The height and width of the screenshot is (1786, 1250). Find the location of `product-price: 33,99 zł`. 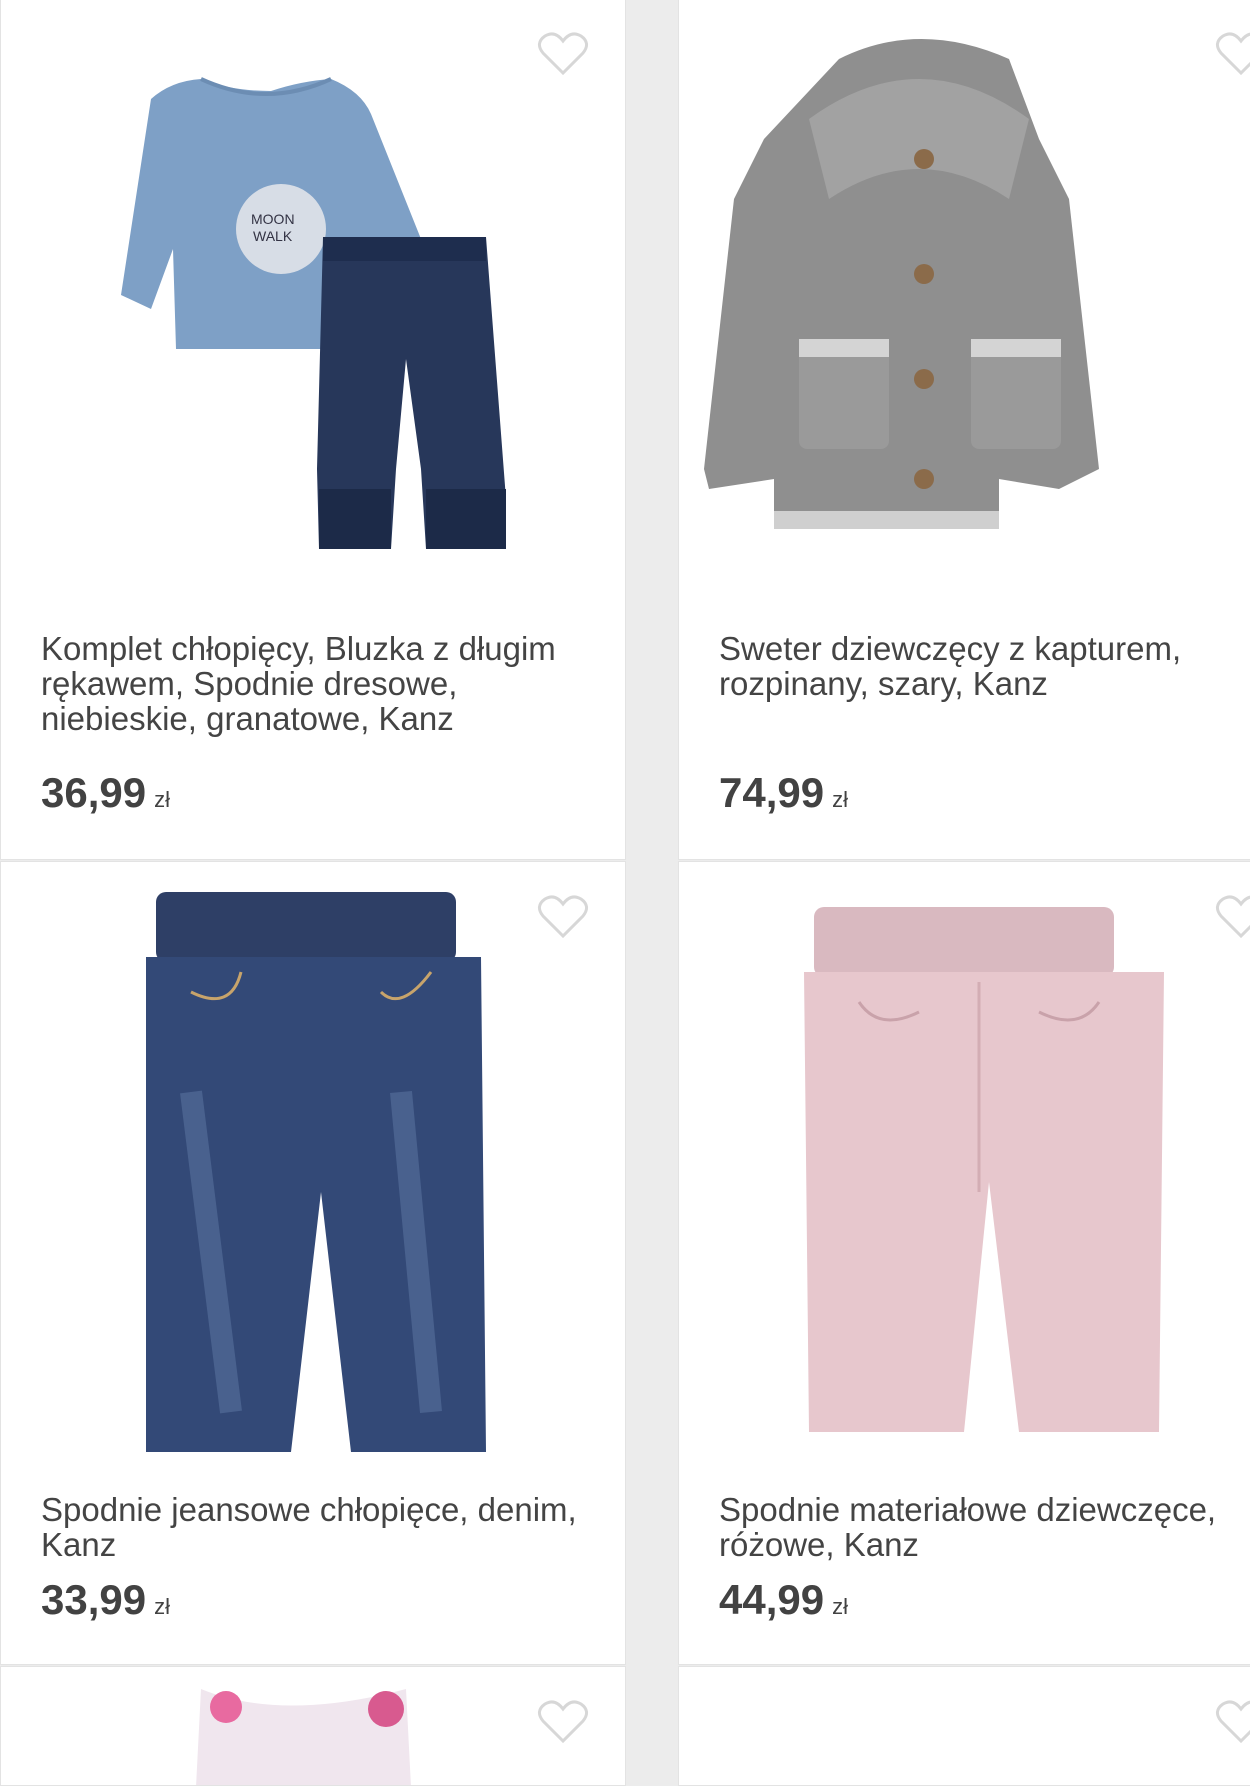

product-price: 33,99 zł is located at coordinates (105, 1600).